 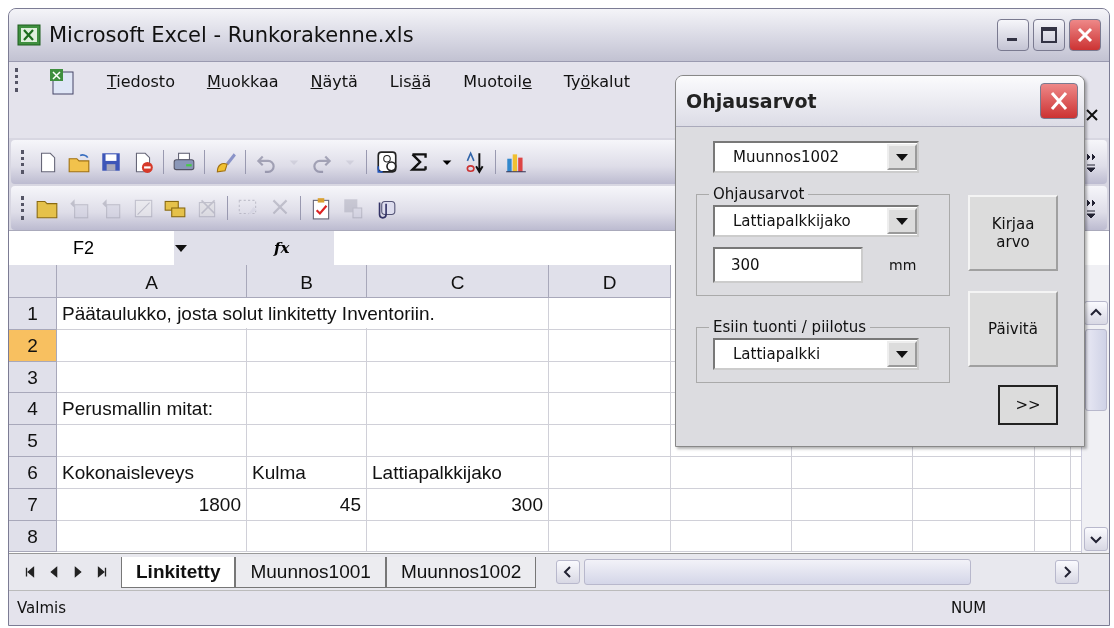 What do you see at coordinates (458, 281) in the screenshot?
I see `column-header: C` at bounding box center [458, 281].